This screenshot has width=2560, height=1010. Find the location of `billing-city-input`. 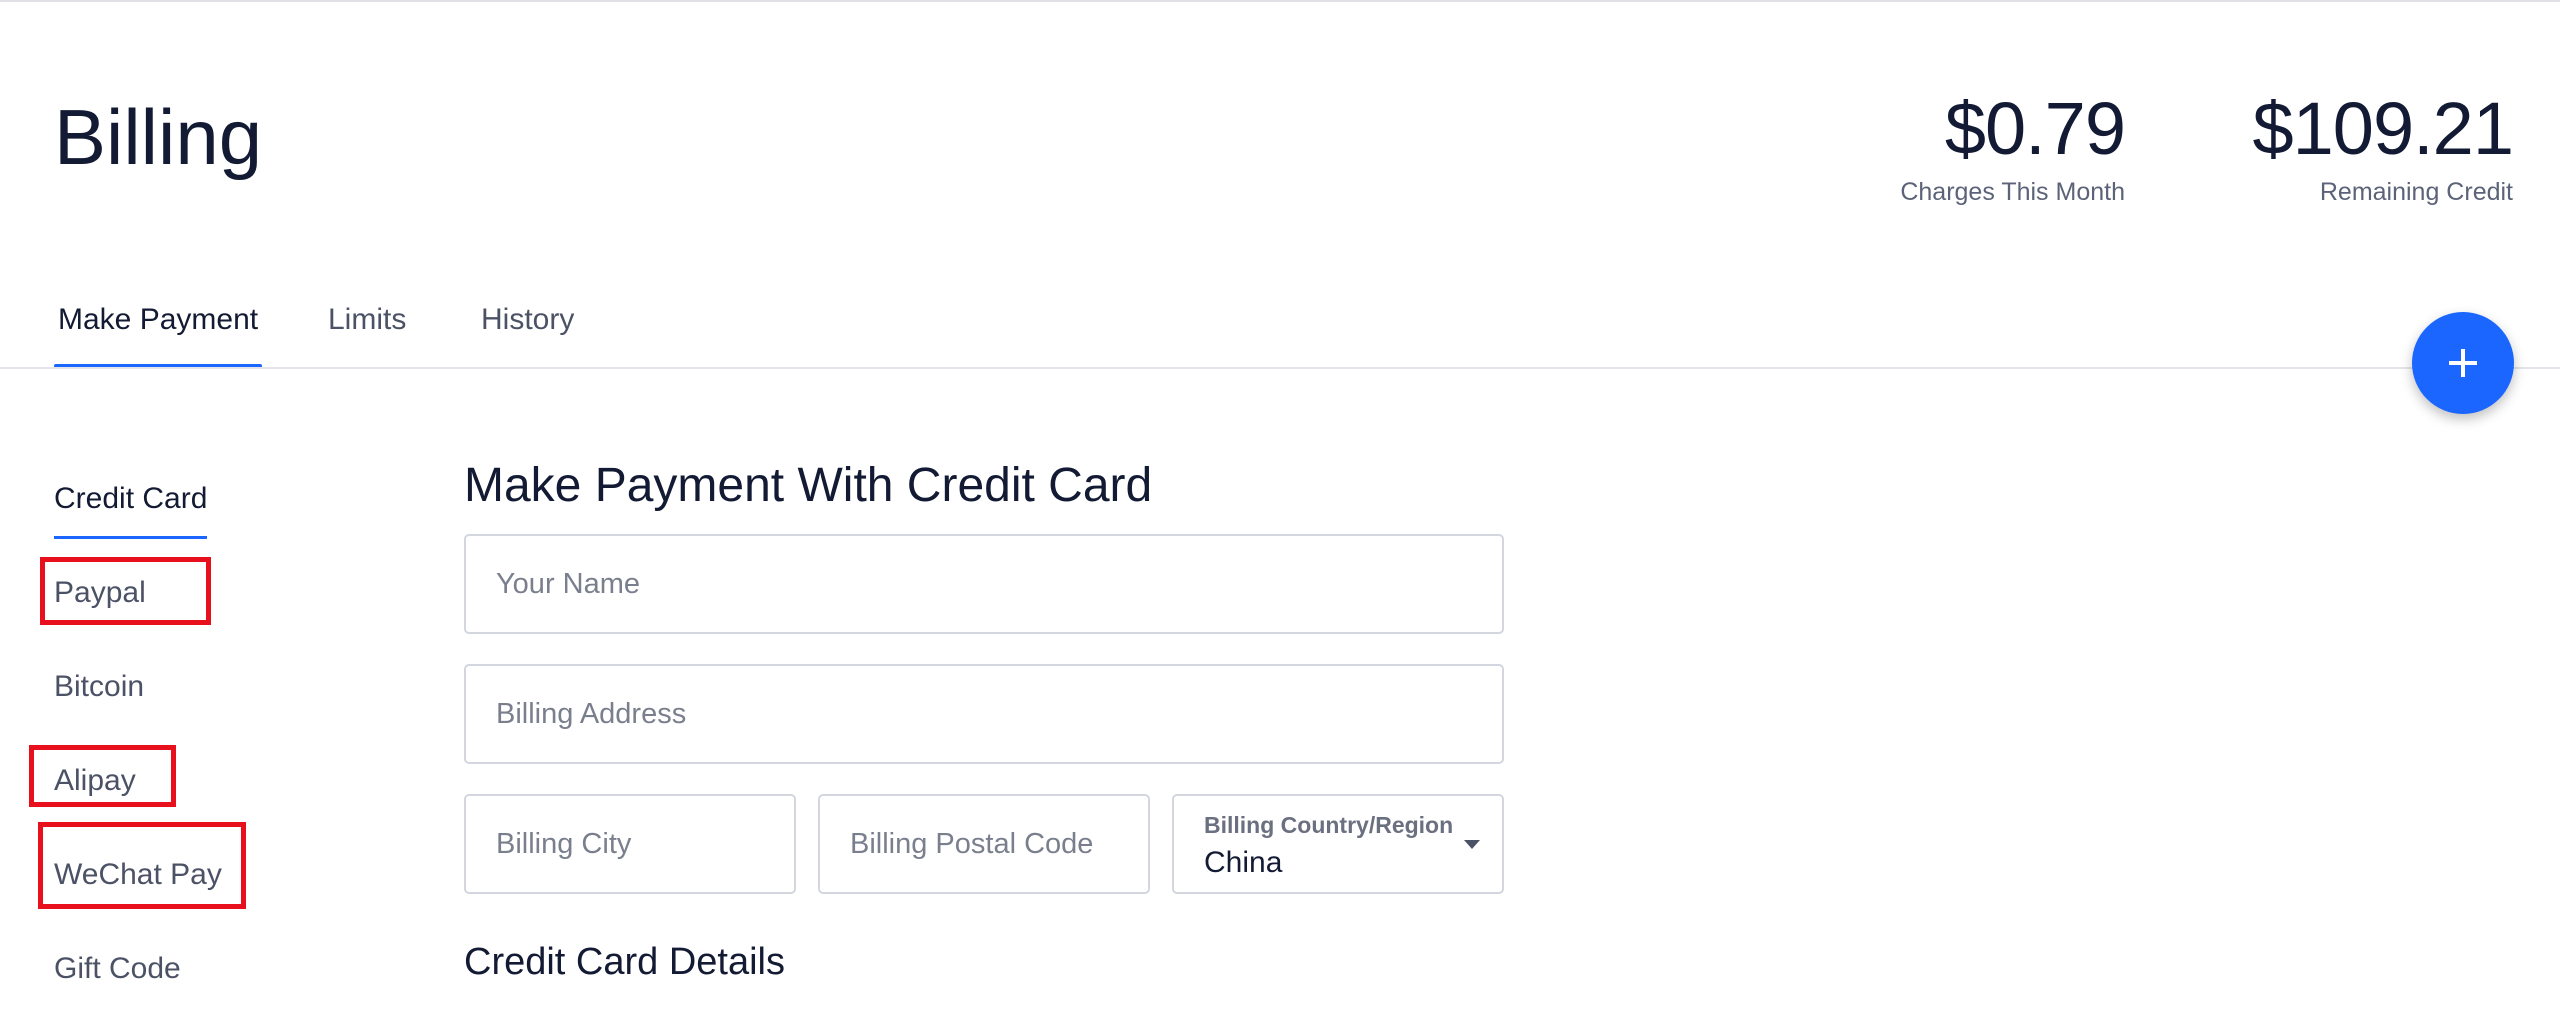

billing-city-input is located at coordinates (630, 844).